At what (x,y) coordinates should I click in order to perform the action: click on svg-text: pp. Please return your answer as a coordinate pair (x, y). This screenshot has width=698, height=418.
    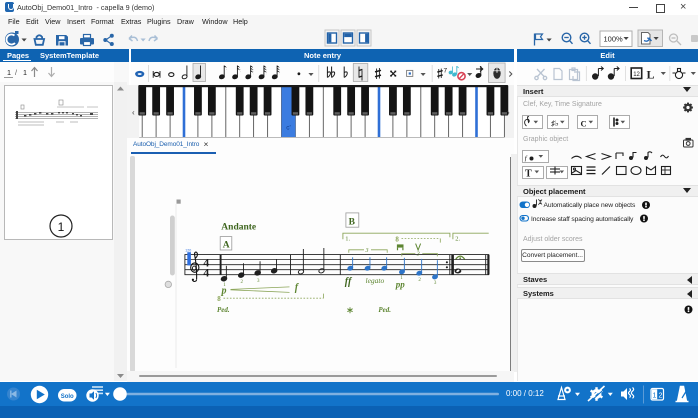
    Looking at the image, I should click on (400, 284).